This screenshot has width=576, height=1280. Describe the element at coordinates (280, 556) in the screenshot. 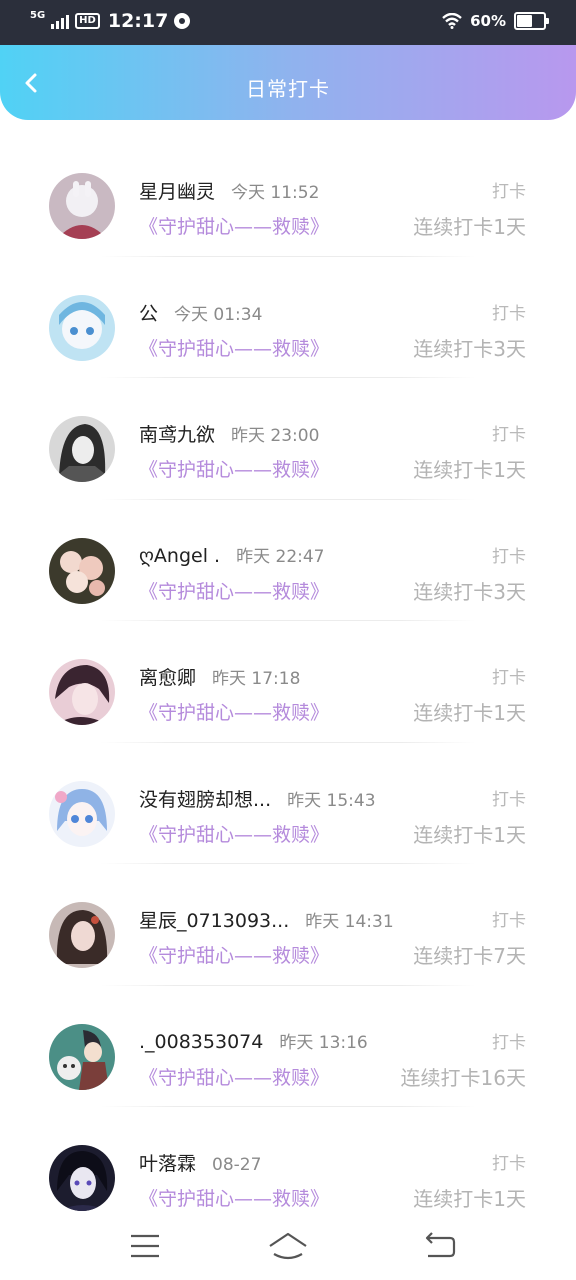

I see `checkin-time: 昨天 22:47` at that location.